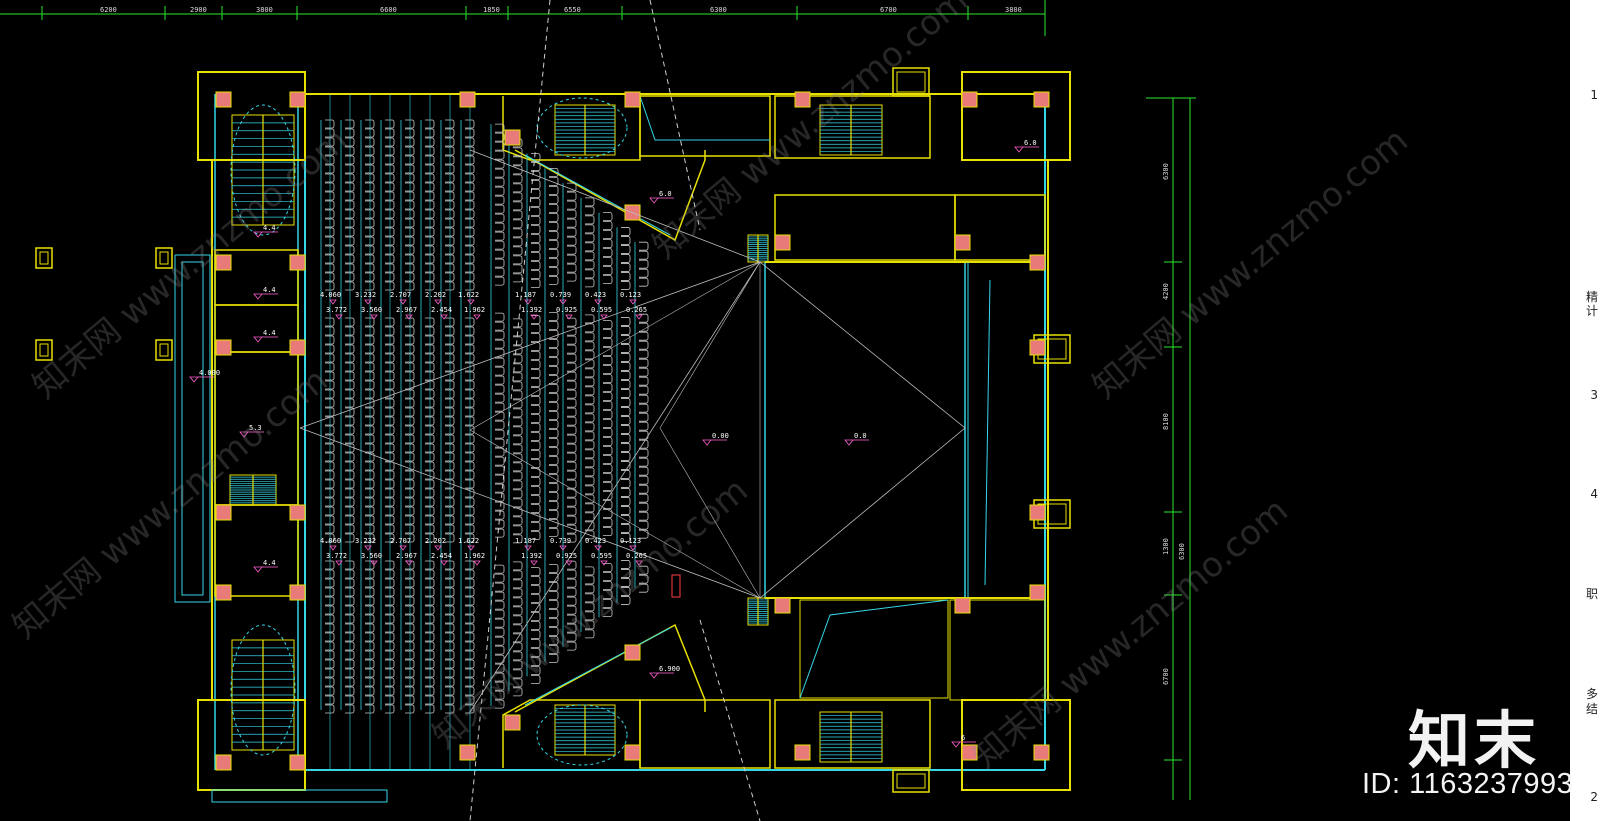 This screenshot has width=1600, height=821. What do you see at coordinates (1591, 709) in the screenshot?
I see `side-panel-char: 结` at bounding box center [1591, 709].